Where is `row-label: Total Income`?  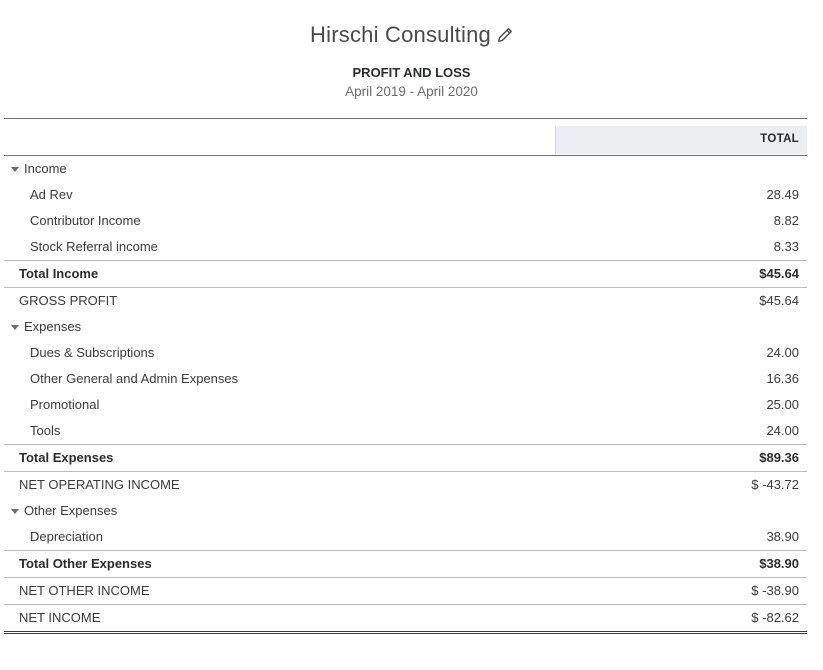 row-label: Total Income is located at coordinates (59, 273).